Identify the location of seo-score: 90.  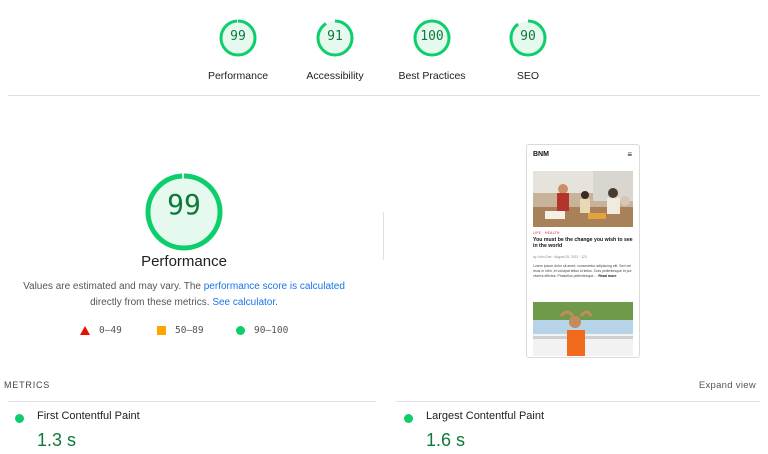
(528, 36).